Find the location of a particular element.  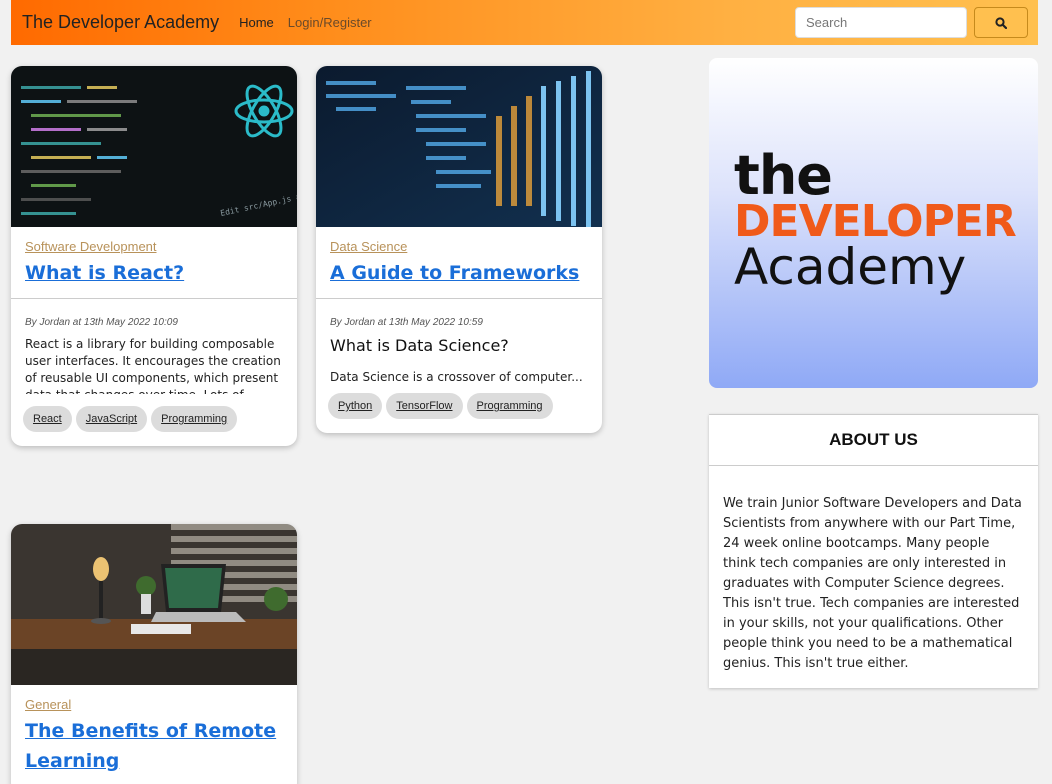

brand-link: The Developer Academy is located at coordinates (120, 22).